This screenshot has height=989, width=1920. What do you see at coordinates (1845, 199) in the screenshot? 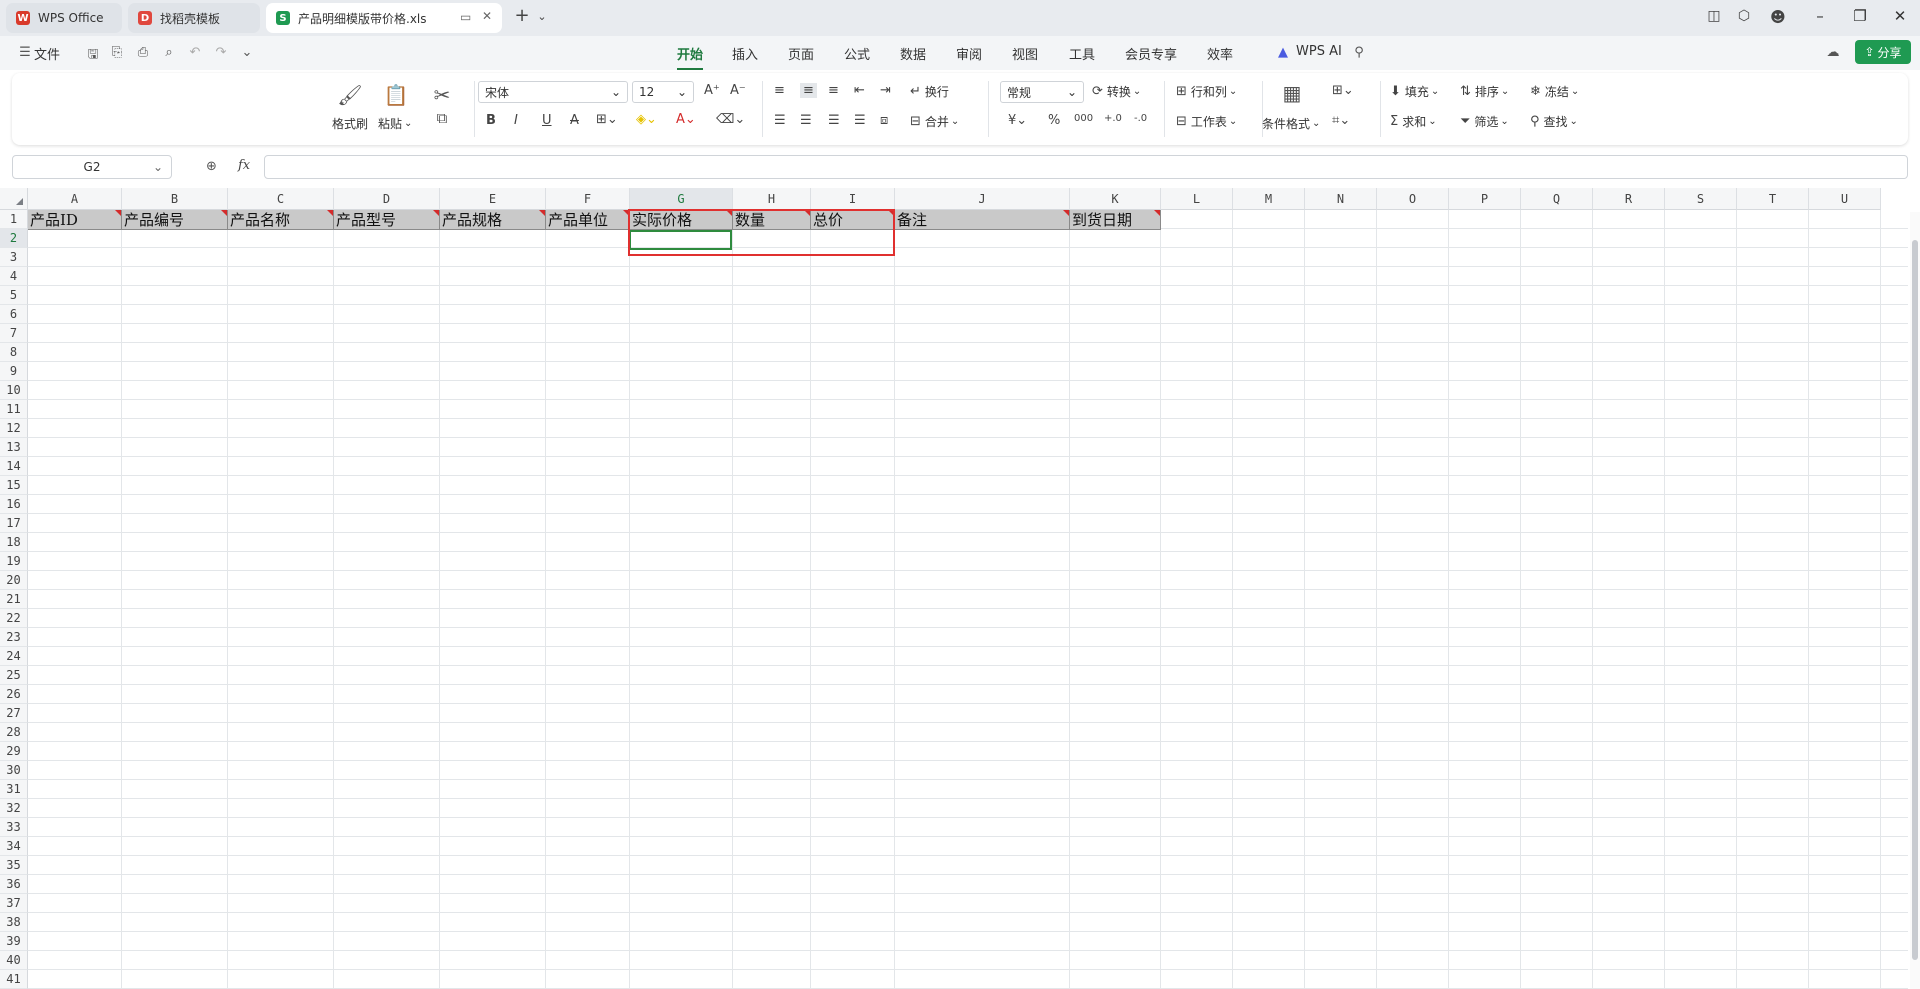
I see `column-header-u: U` at bounding box center [1845, 199].